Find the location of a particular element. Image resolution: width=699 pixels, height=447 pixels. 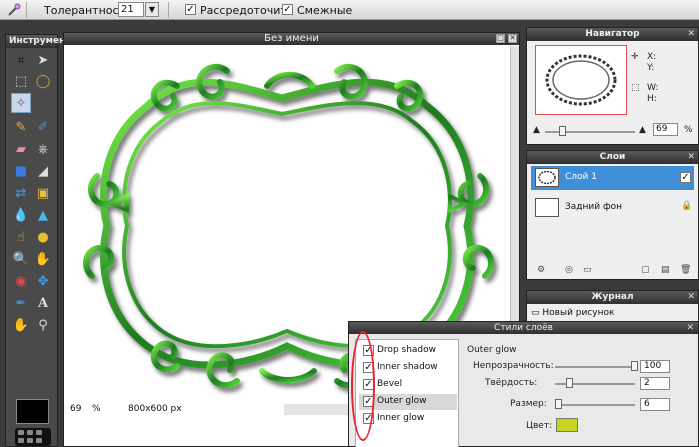

transform-icon: ✥ is located at coordinates (43, 281).